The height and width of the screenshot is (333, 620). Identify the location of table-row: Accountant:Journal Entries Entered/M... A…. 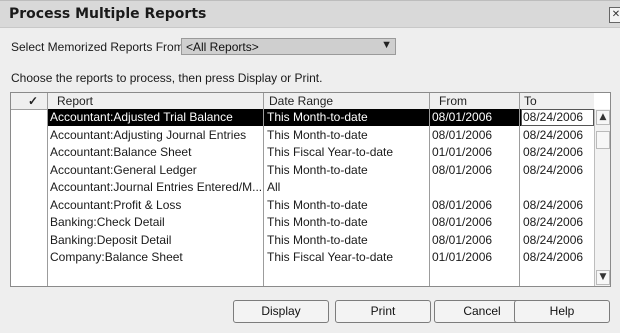
(302, 187).